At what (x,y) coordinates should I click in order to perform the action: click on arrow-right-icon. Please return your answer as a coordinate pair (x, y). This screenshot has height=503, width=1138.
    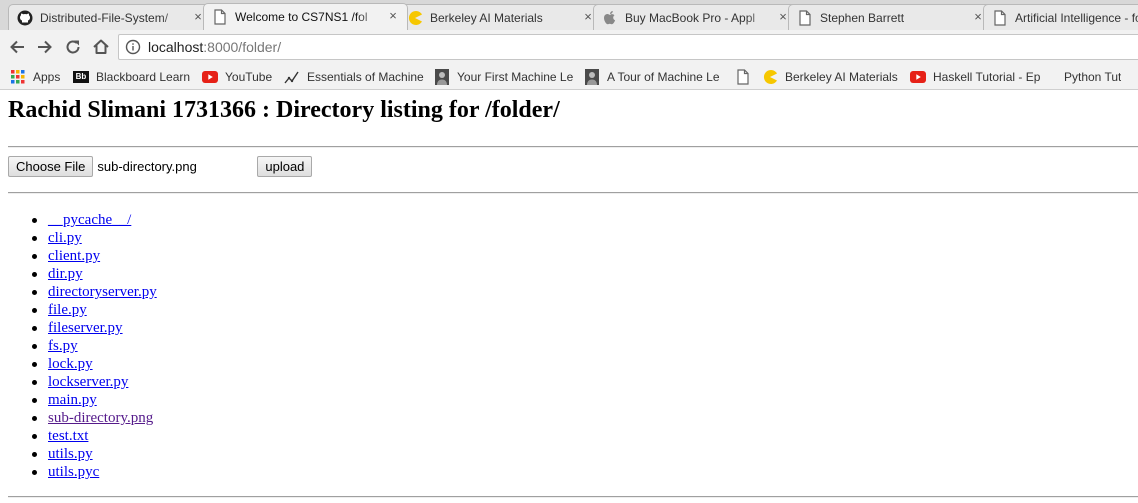
    Looking at the image, I should click on (45, 47).